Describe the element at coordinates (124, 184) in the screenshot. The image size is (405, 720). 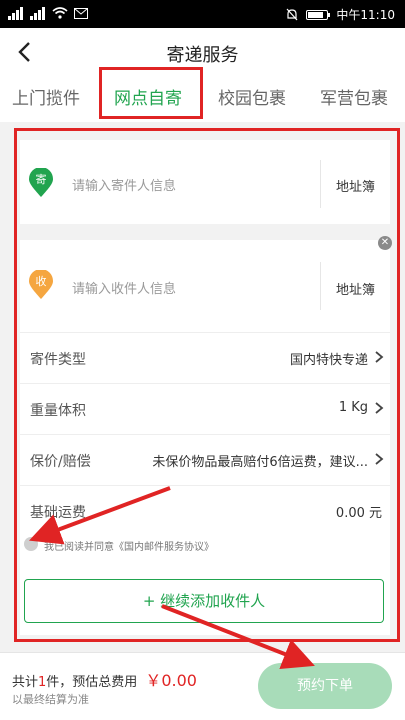
I see `sender-placeholder: 请输入寄件人信息` at that location.